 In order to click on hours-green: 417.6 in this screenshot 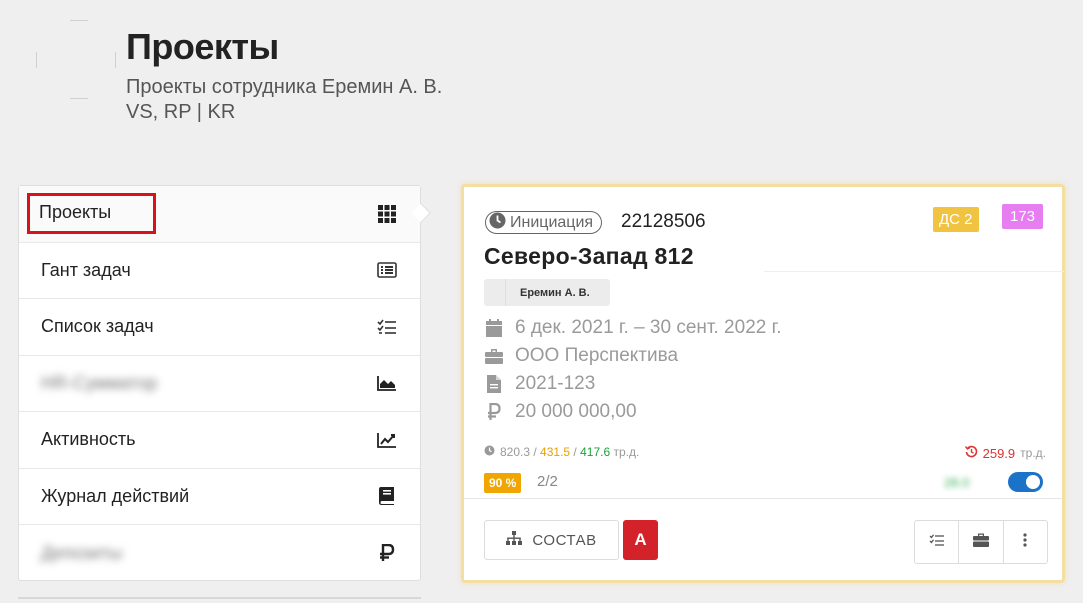, I will do `click(595, 452)`.